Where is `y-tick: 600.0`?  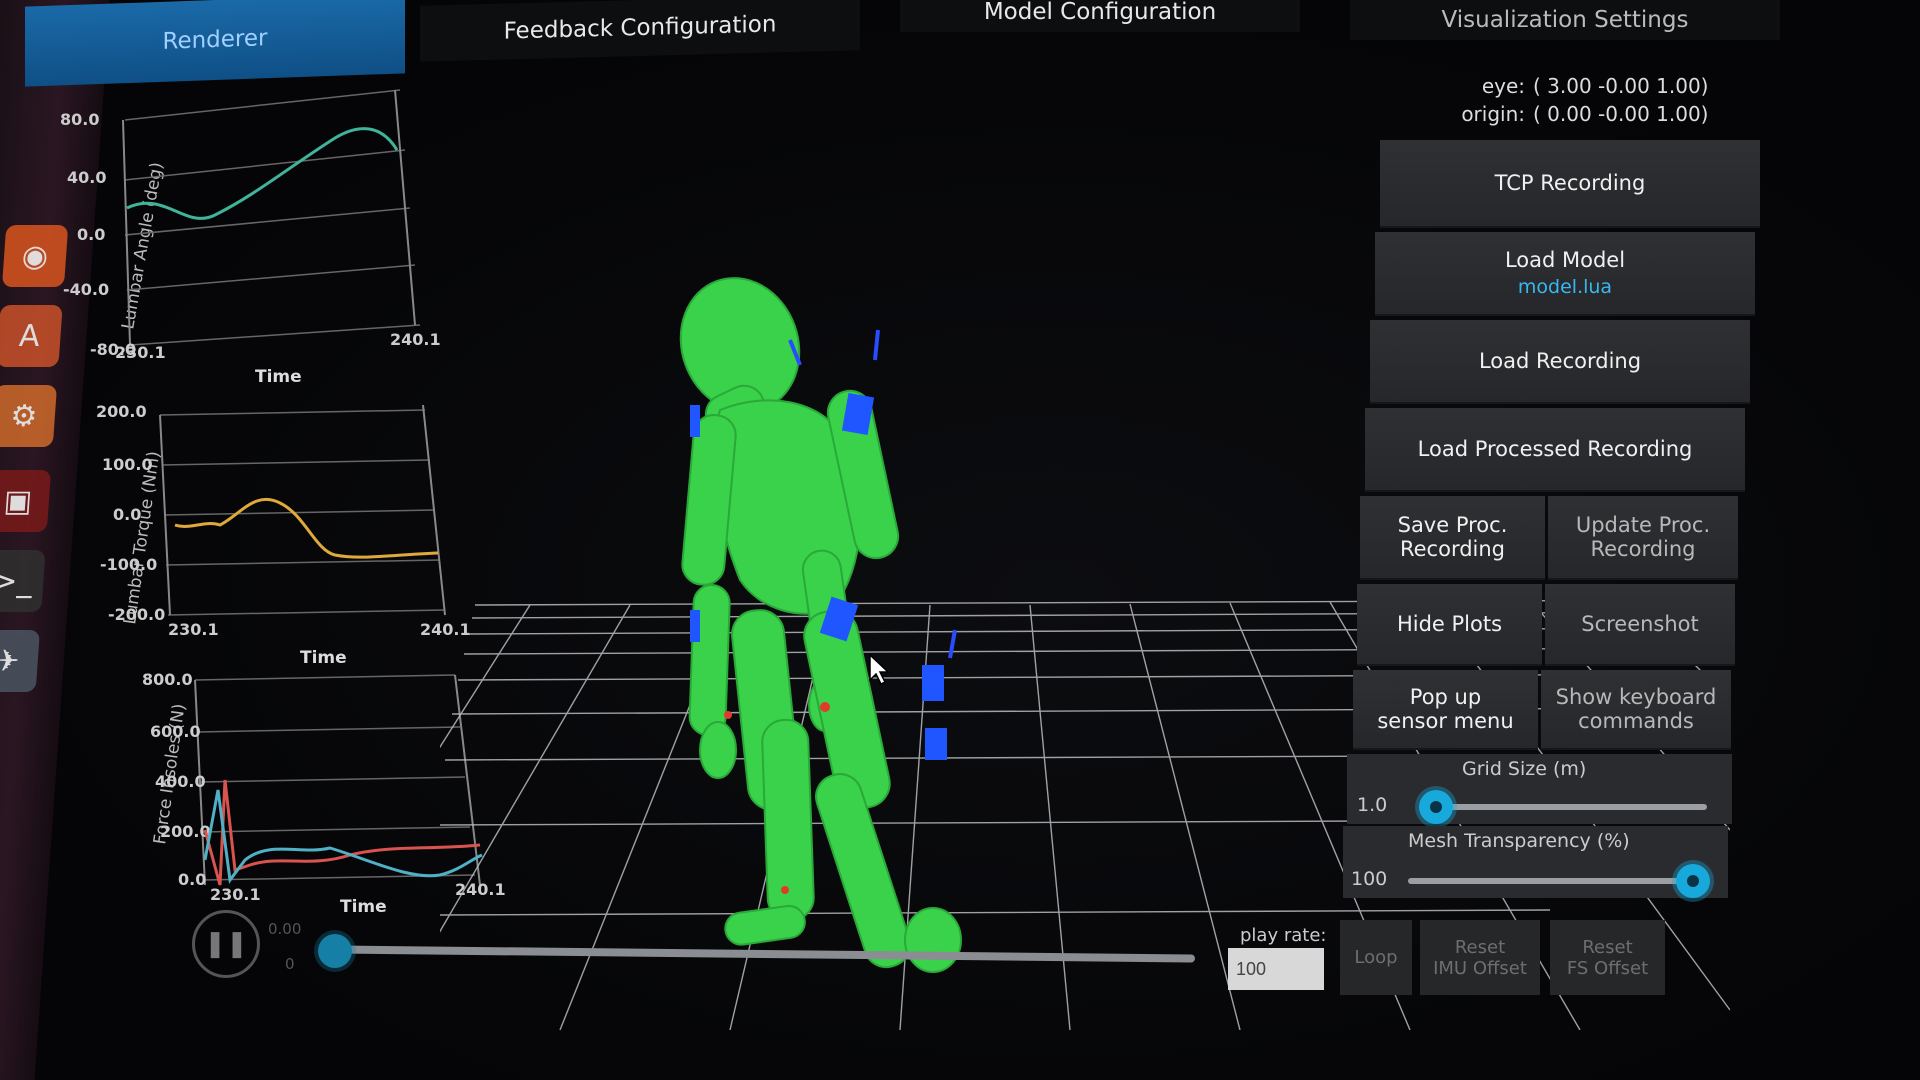
y-tick: 600.0 is located at coordinates (175, 731).